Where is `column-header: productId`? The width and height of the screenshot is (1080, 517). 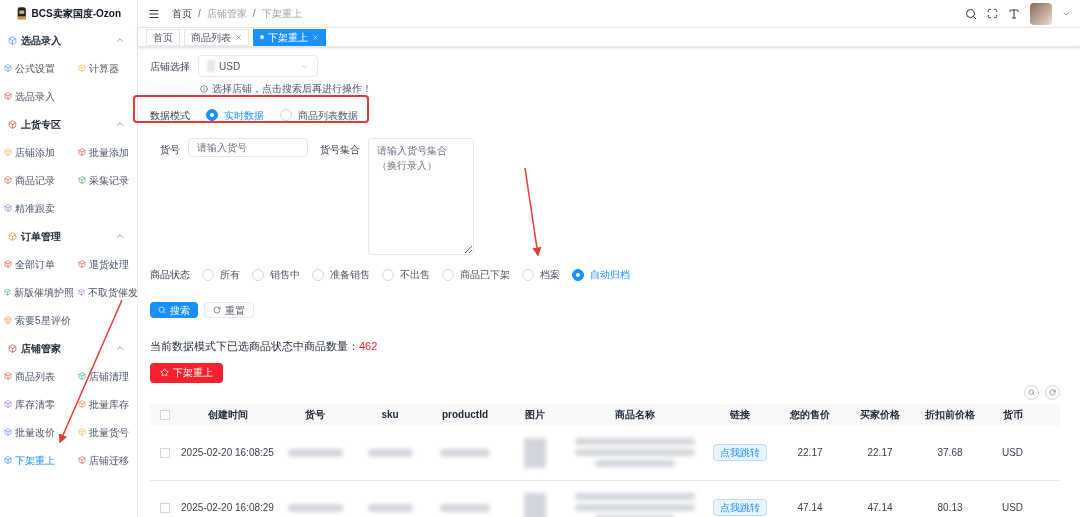
column-header: productId is located at coordinates (465, 415).